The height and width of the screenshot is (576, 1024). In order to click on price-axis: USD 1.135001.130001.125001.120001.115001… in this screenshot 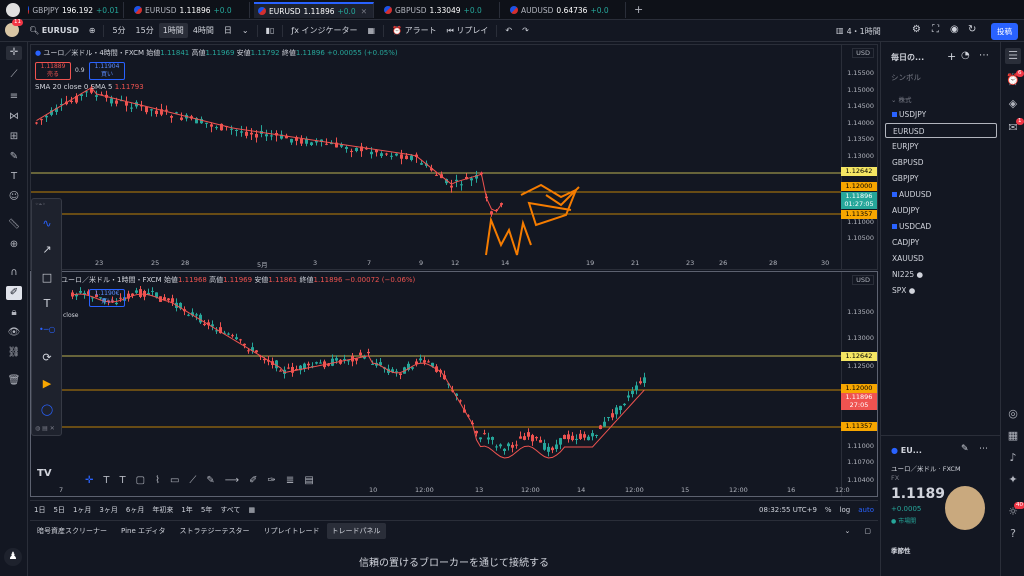, I will do `click(859, 384)`.